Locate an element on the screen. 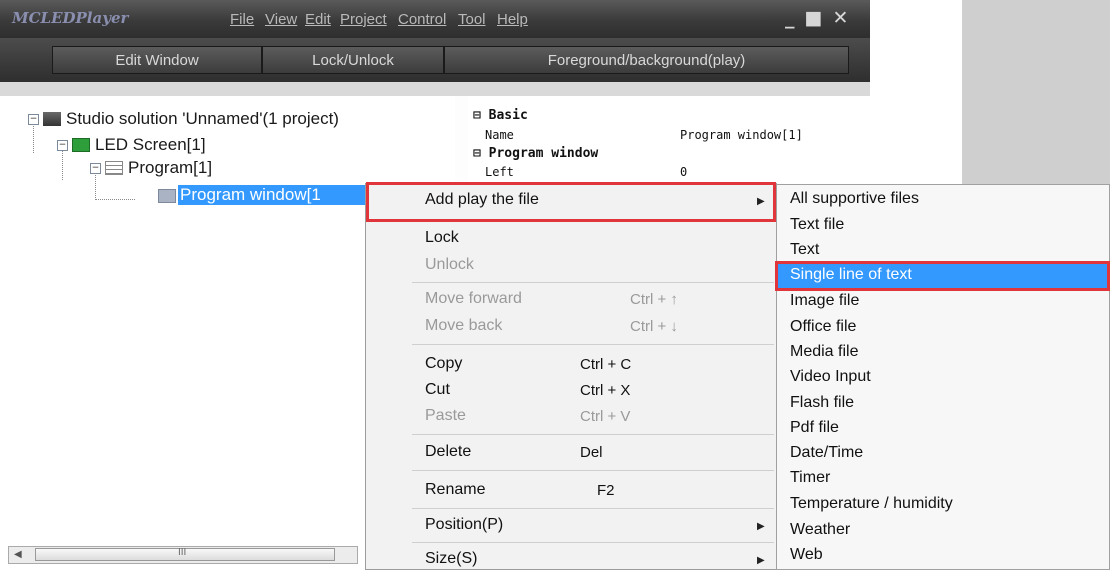 The height and width of the screenshot is (570, 1110). program-window-section-header: ⊟ Program window is located at coordinates (535, 153).